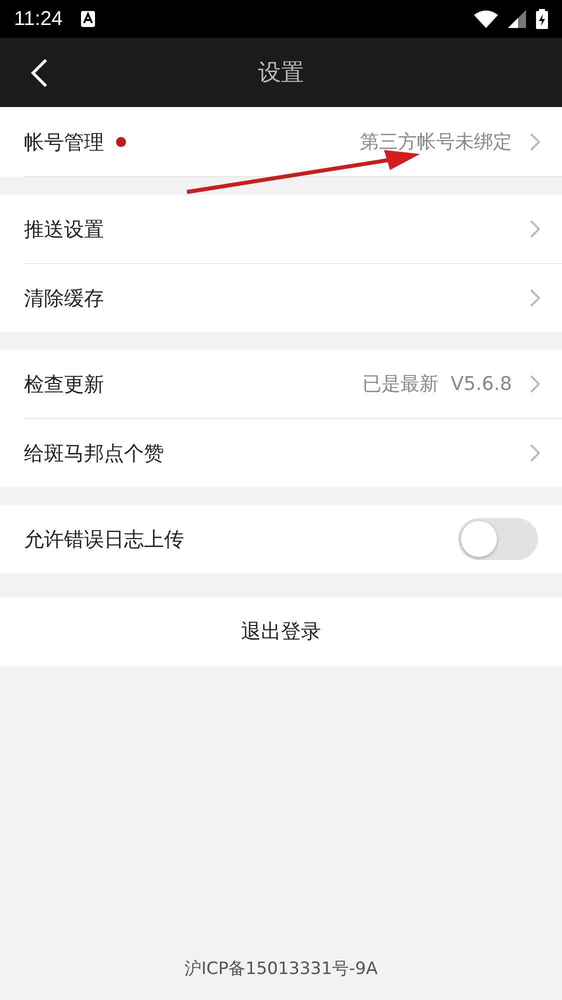 This screenshot has width=562, height=1000. What do you see at coordinates (437, 384) in the screenshot?
I see `setting-value: 已是最新 V5.6.8` at bounding box center [437, 384].